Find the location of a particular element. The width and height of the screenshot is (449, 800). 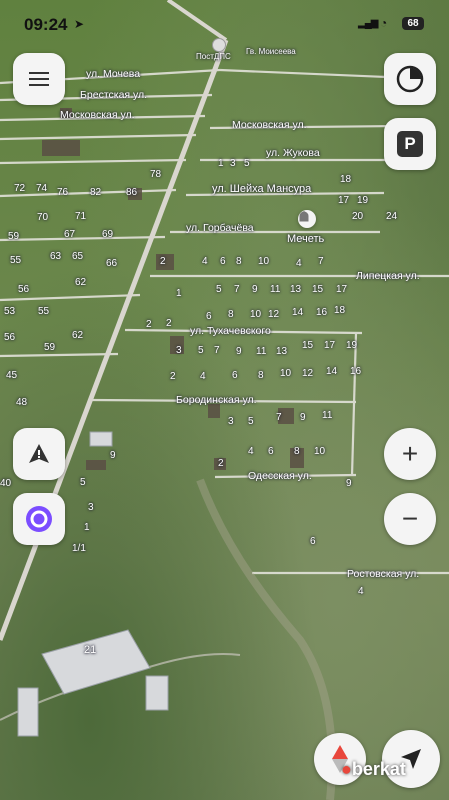

house-number: 24 is located at coordinates (392, 216).